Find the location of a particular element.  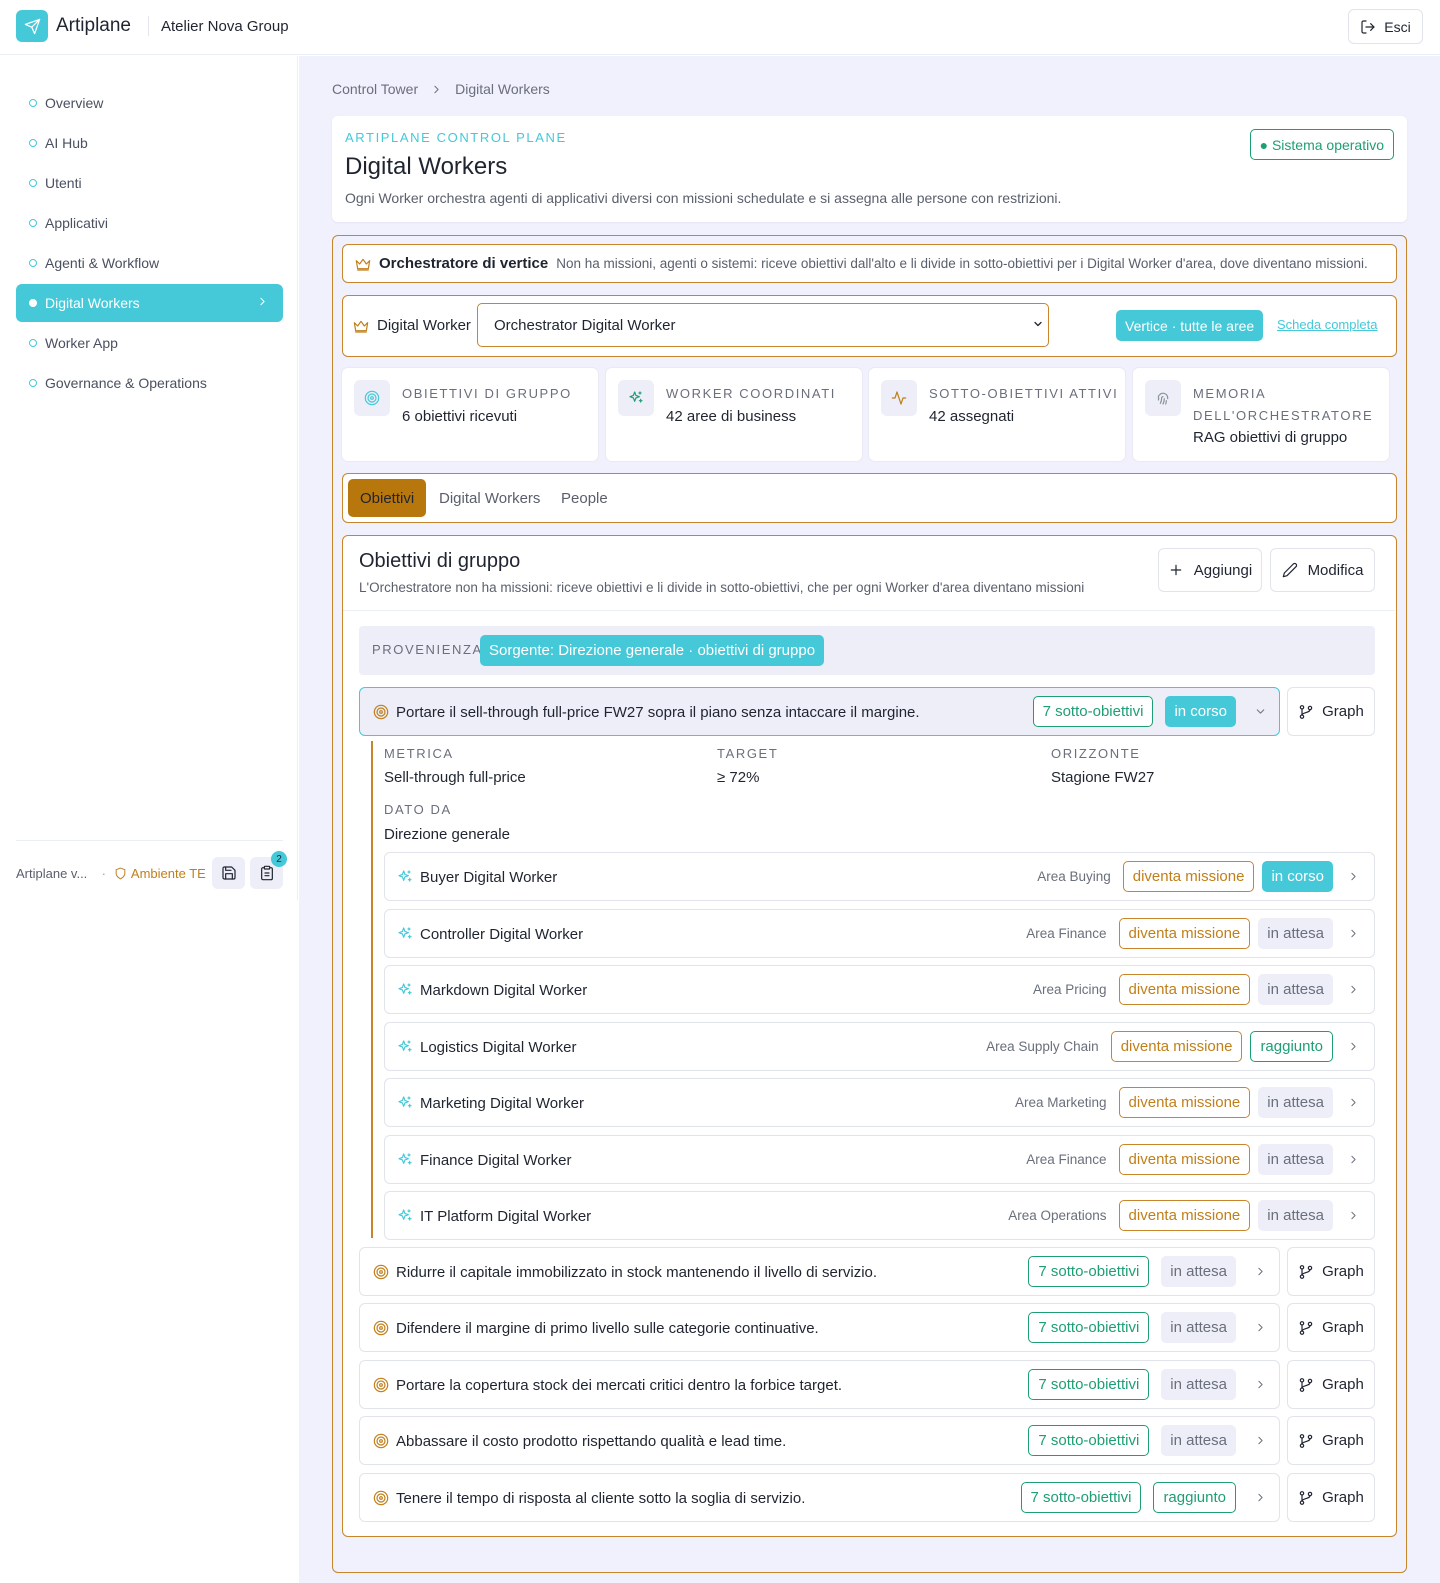

sidebar-item-utenti: Utenti is located at coordinates (149, 183).